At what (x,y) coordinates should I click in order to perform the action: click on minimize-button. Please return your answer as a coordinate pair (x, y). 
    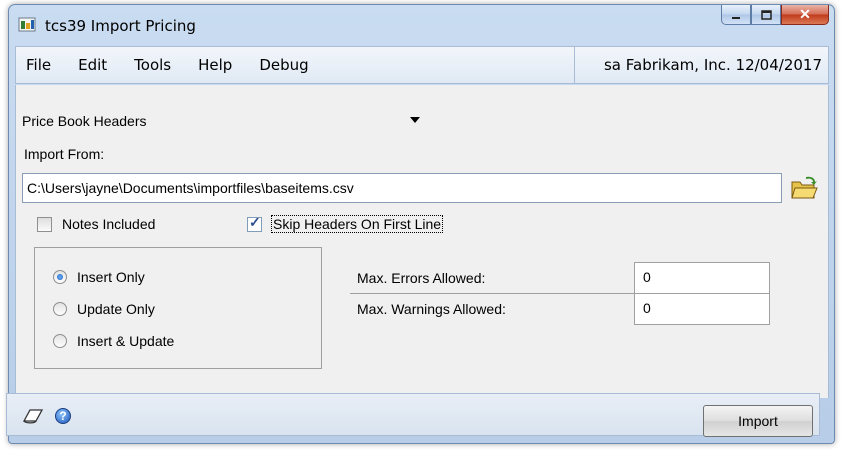
    Looking at the image, I should click on (736, 15).